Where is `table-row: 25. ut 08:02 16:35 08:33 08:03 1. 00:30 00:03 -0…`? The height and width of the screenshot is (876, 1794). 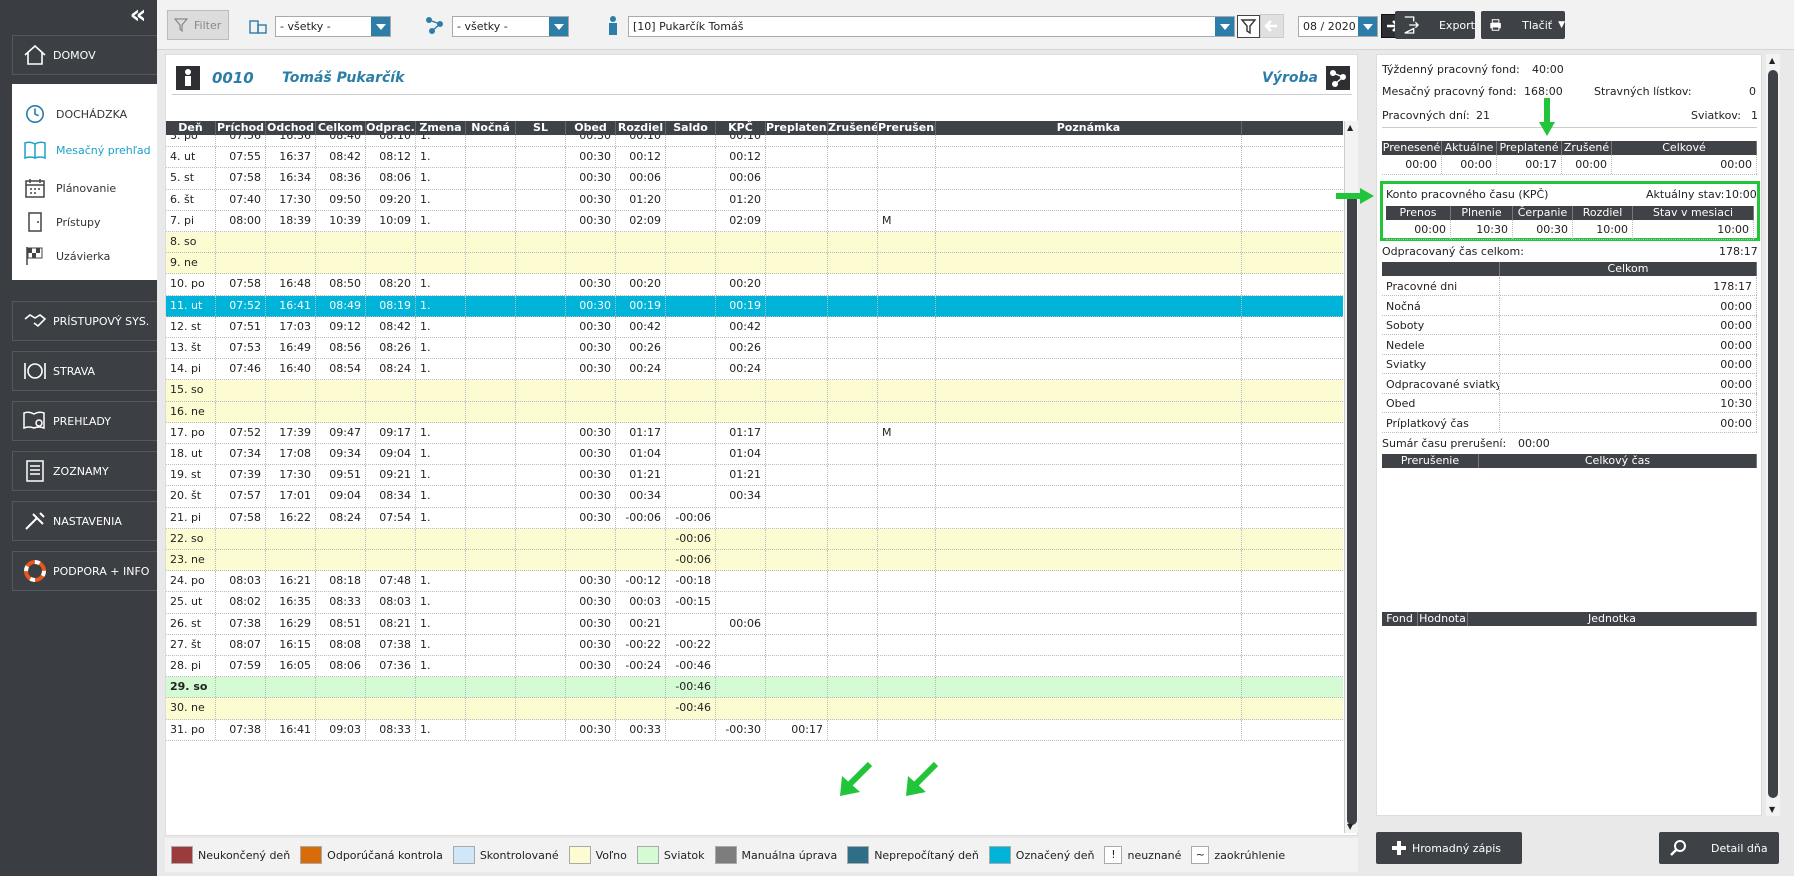 table-row: 25. ut 08:02 16:35 08:33 08:03 1. 00:30 00:03 -0… is located at coordinates (754, 603).